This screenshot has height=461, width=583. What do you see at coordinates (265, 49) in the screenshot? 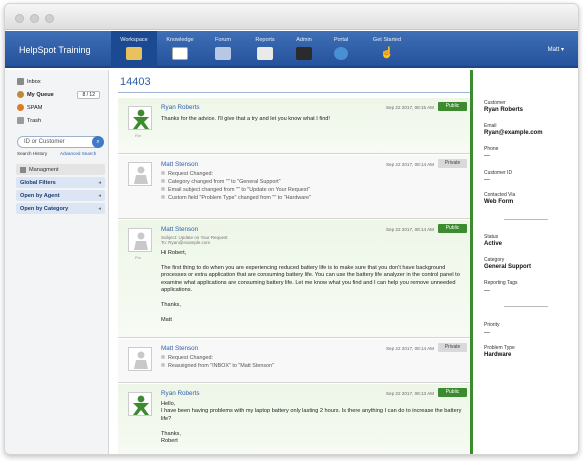
I see `tab-reports: Reports` at bounding box center [265, 49].